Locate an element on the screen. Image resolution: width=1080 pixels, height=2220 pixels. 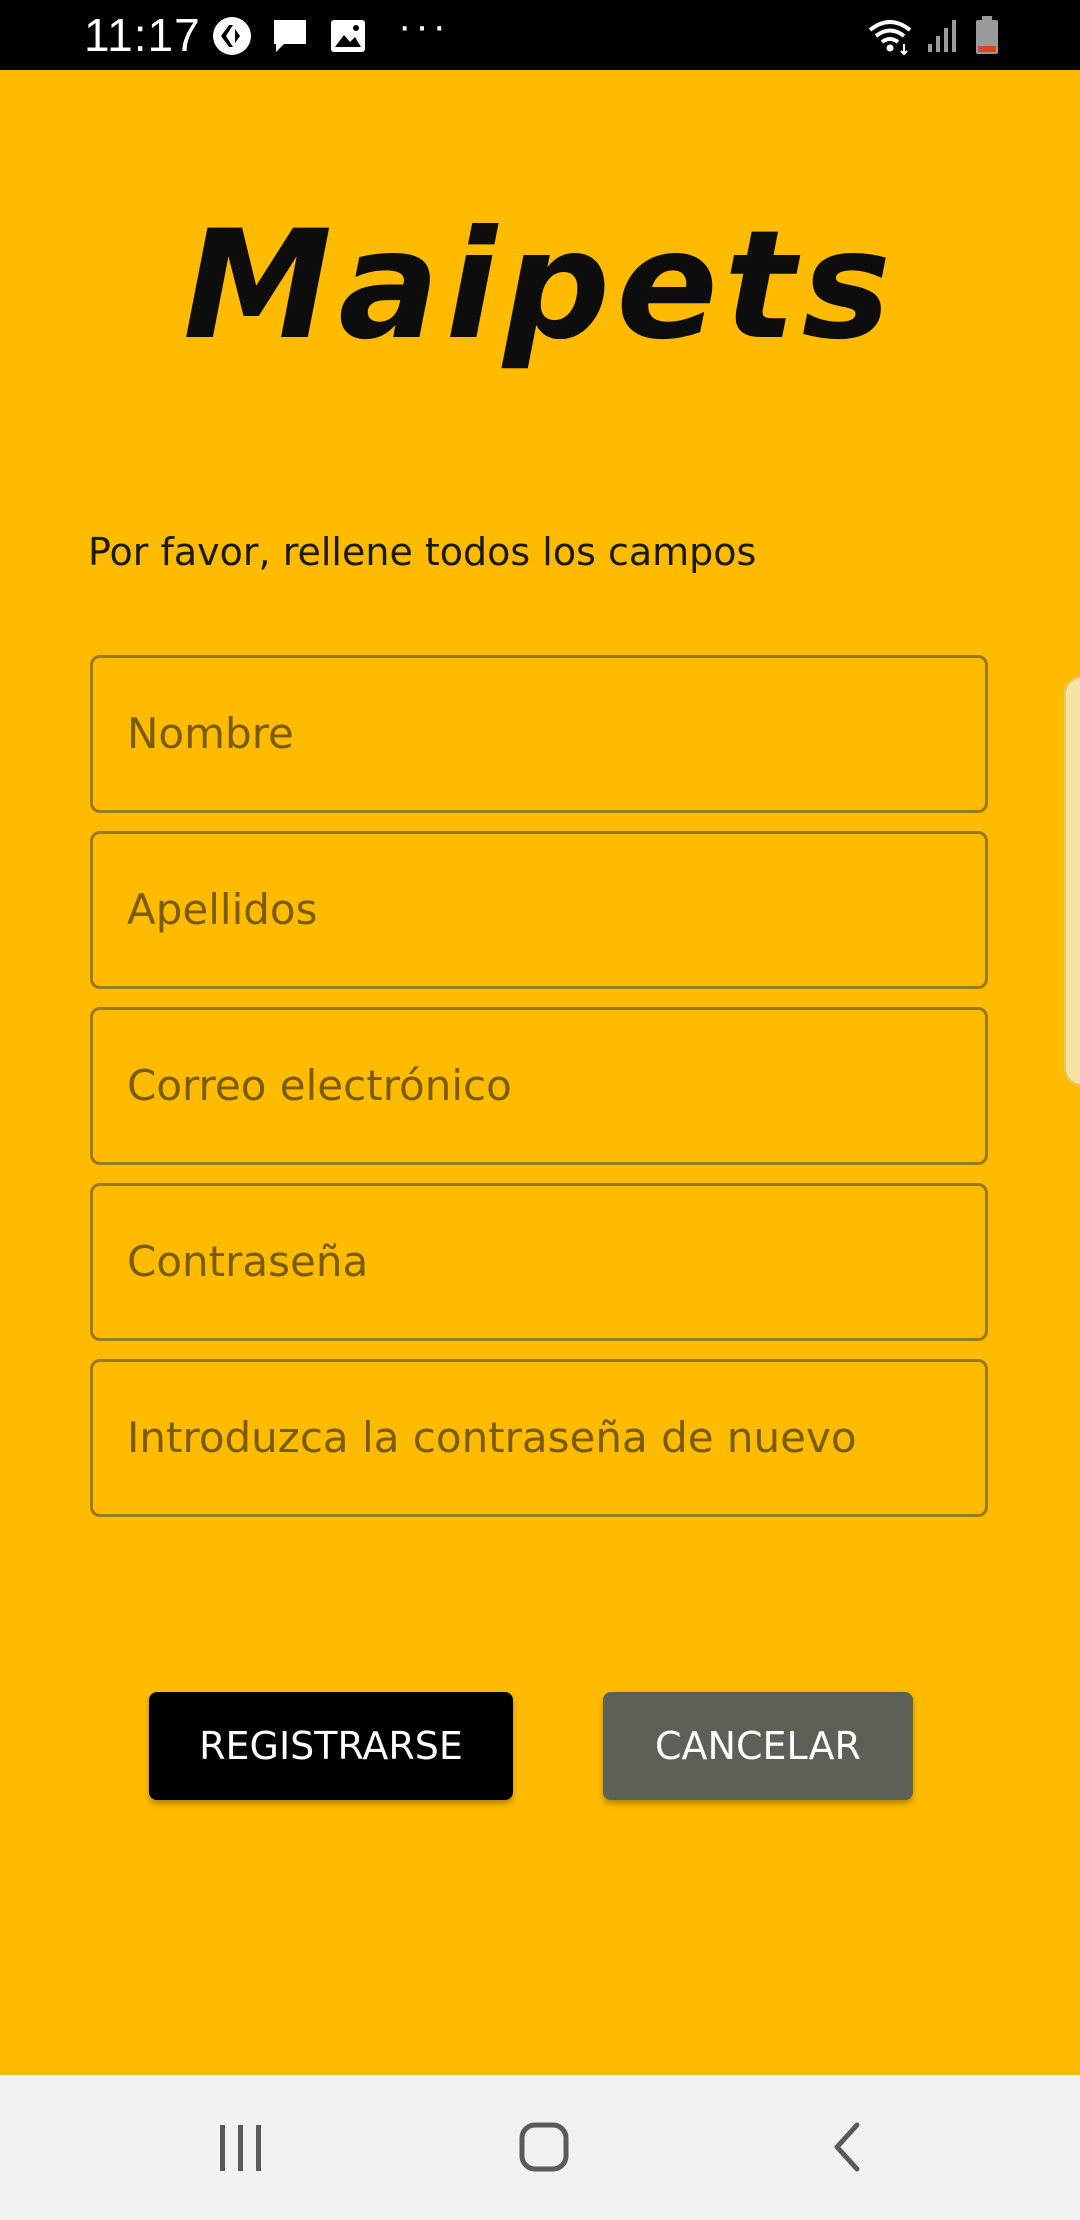
status-bar: 11:17 ··· is located at coordinates (540, 35).